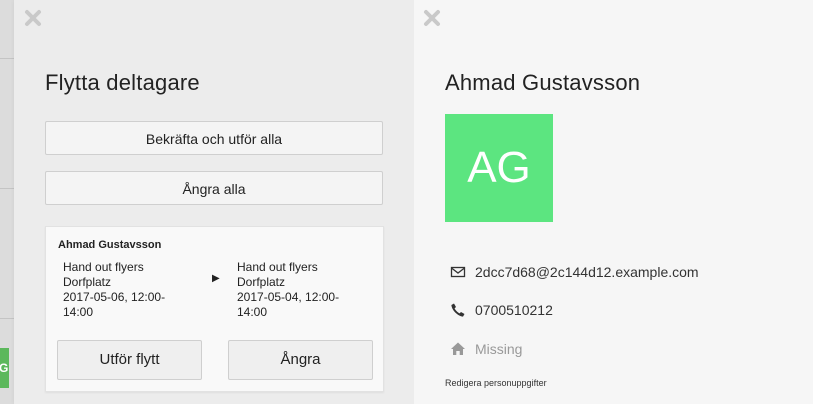 This screenshot has height=404, width=813. Describe the element at coordinates (499, 168) in the screenshot. I see `avatar: AG` at that location.